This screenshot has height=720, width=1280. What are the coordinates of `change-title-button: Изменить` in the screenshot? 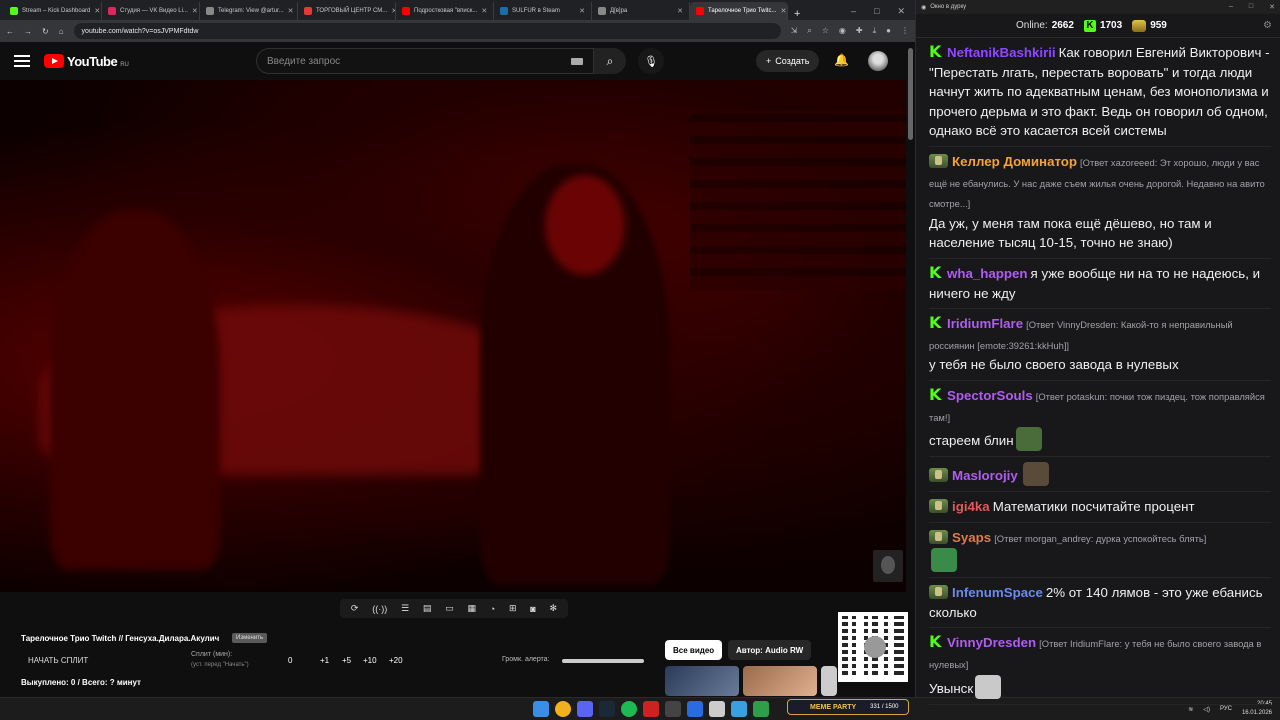 It's located at (250, 638).